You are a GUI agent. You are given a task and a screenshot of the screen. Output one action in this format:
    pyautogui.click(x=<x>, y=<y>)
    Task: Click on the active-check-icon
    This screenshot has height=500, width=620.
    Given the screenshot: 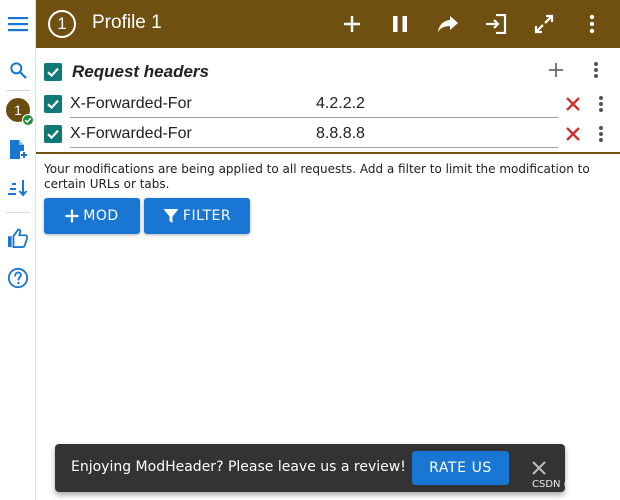 What is the action you would take?
    pyautogui.click(x=28, y=120)
    